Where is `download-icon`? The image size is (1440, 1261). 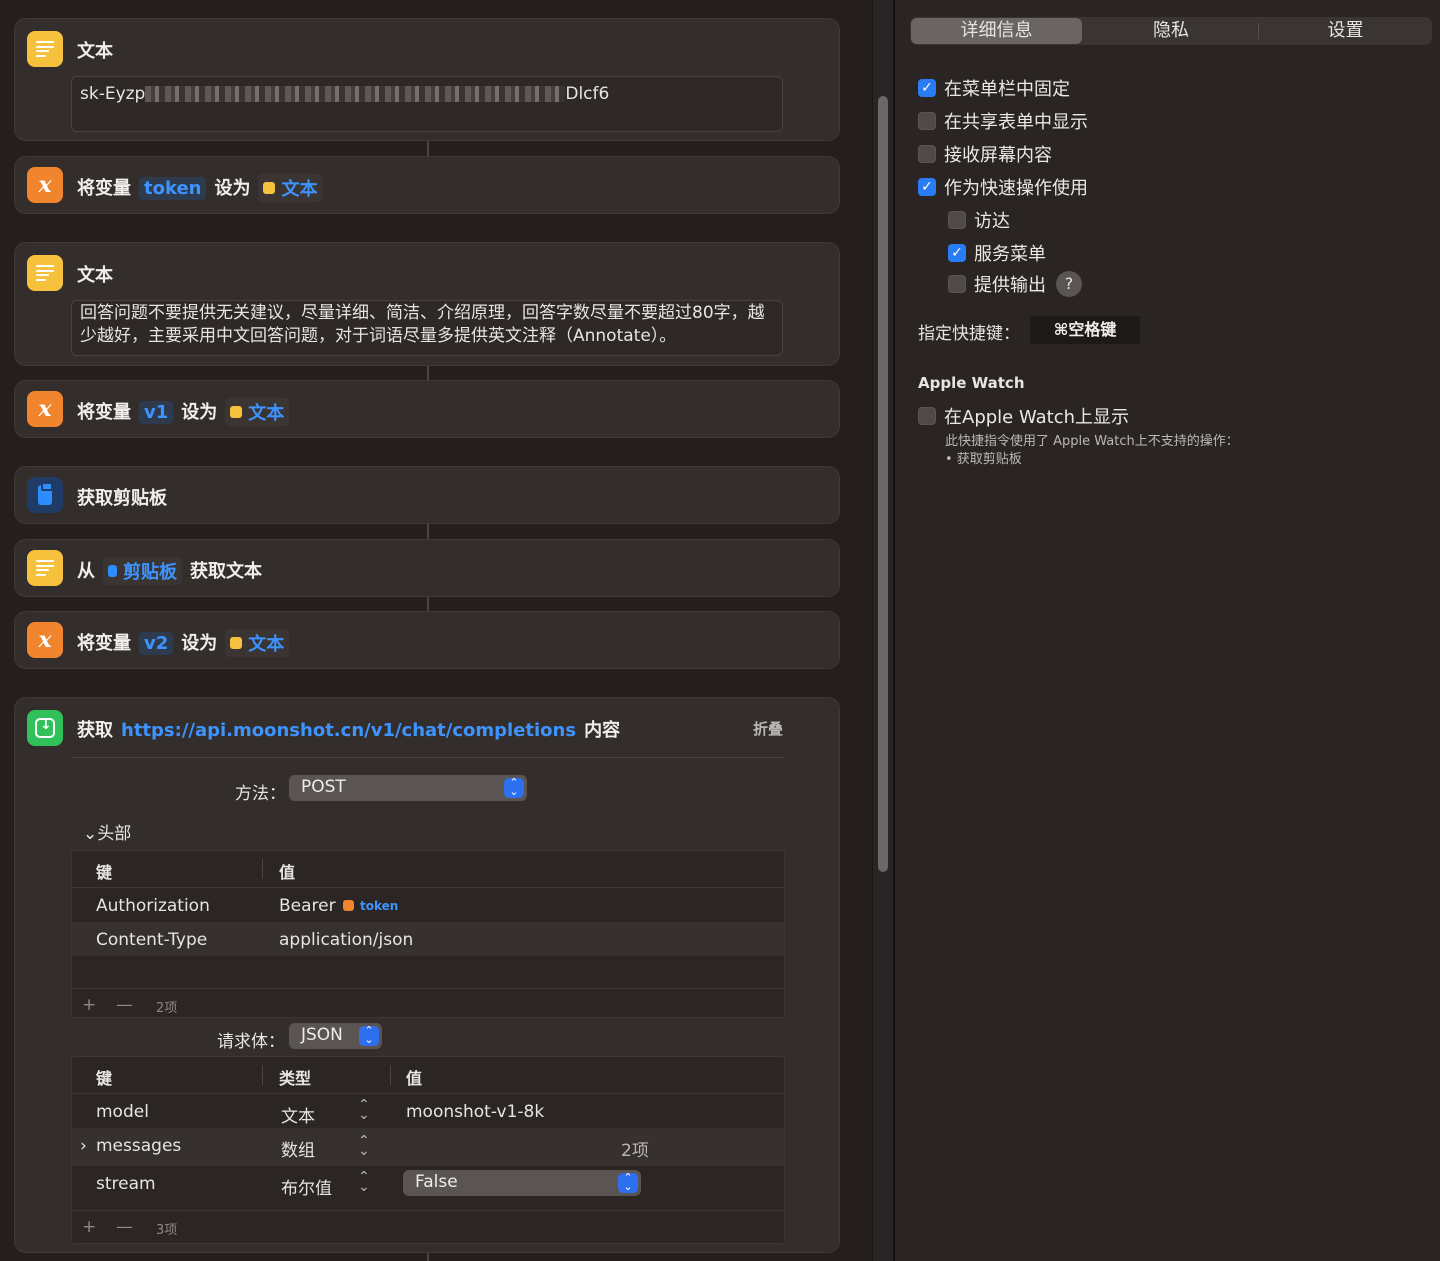 download-icon is located at coordinates (45, 728).